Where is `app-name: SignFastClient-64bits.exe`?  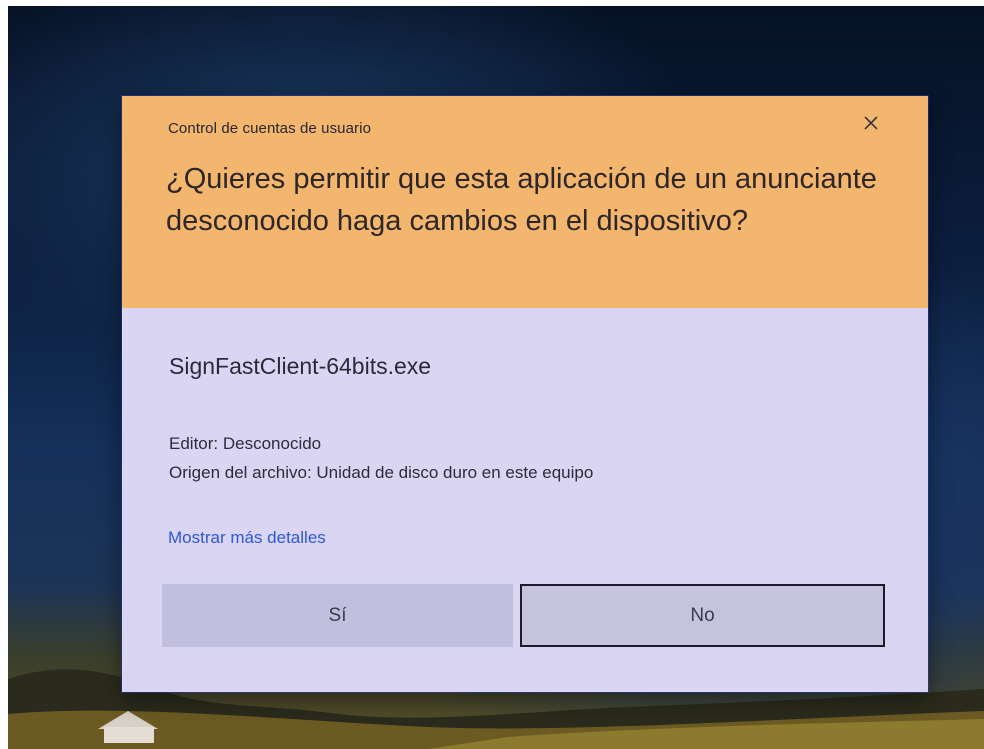
app-name: SignFastClient-64bits.exe is located at coordinates (300, 366).